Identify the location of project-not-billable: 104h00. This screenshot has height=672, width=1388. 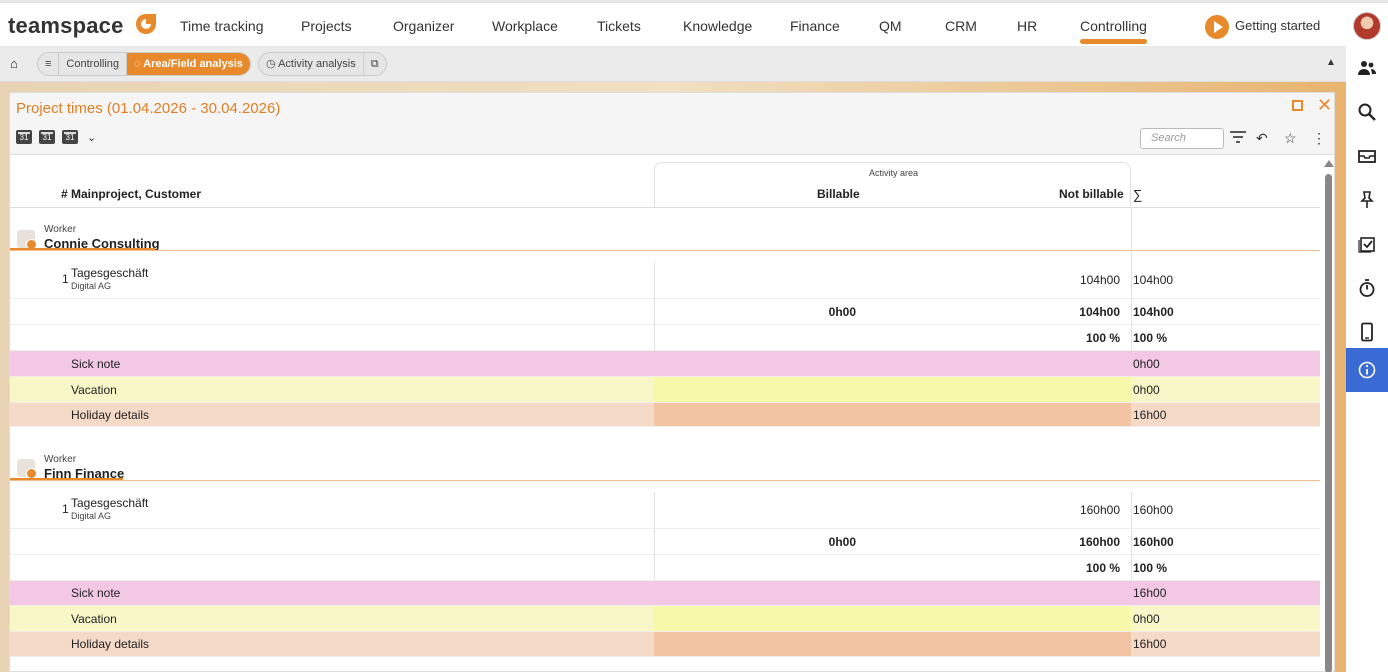
(1099, 280).